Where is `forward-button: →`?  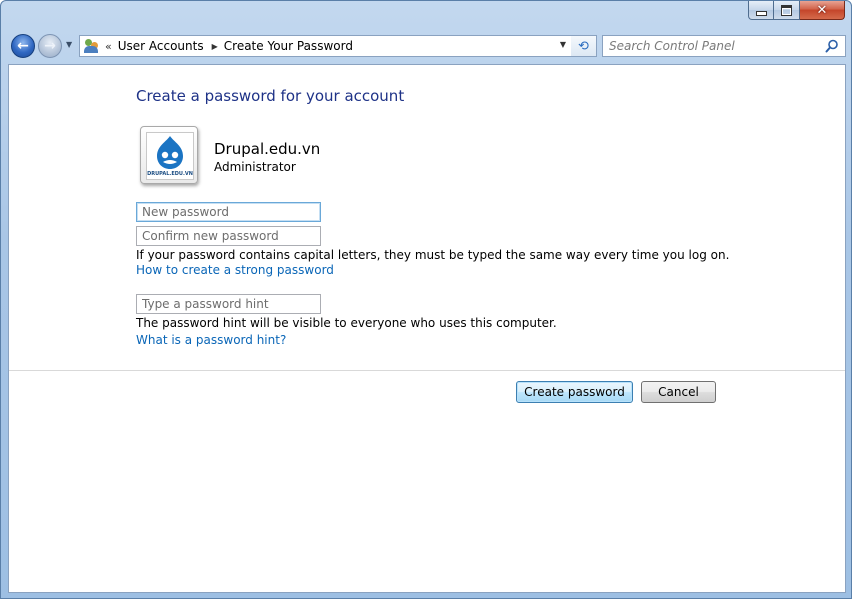
forward-button: → is located at coordinates (50, 46).